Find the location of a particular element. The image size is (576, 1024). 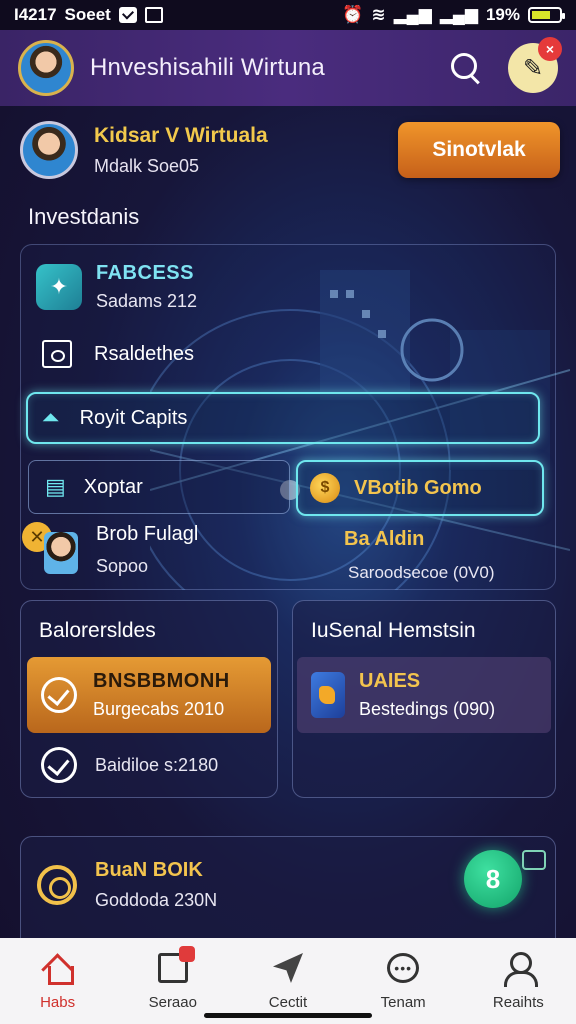

featured-row: ✦ FABCESS Sadams 212 is located at coordinates (116, 287).